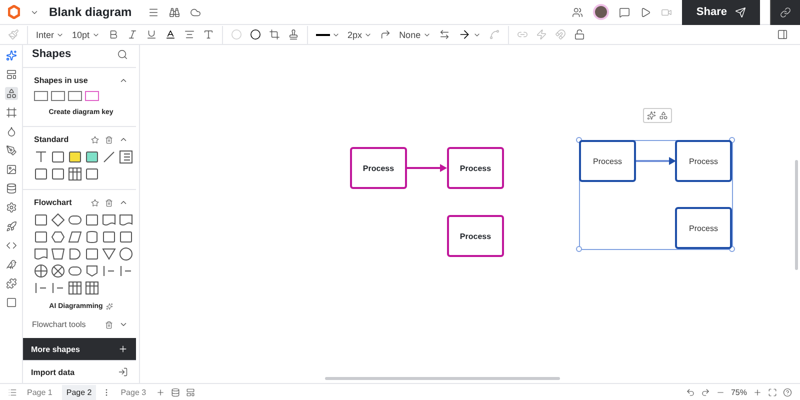 The height and width of the screenshot is (400, 800). I want to click on document-title: Blank diagram, so click(90, 12).